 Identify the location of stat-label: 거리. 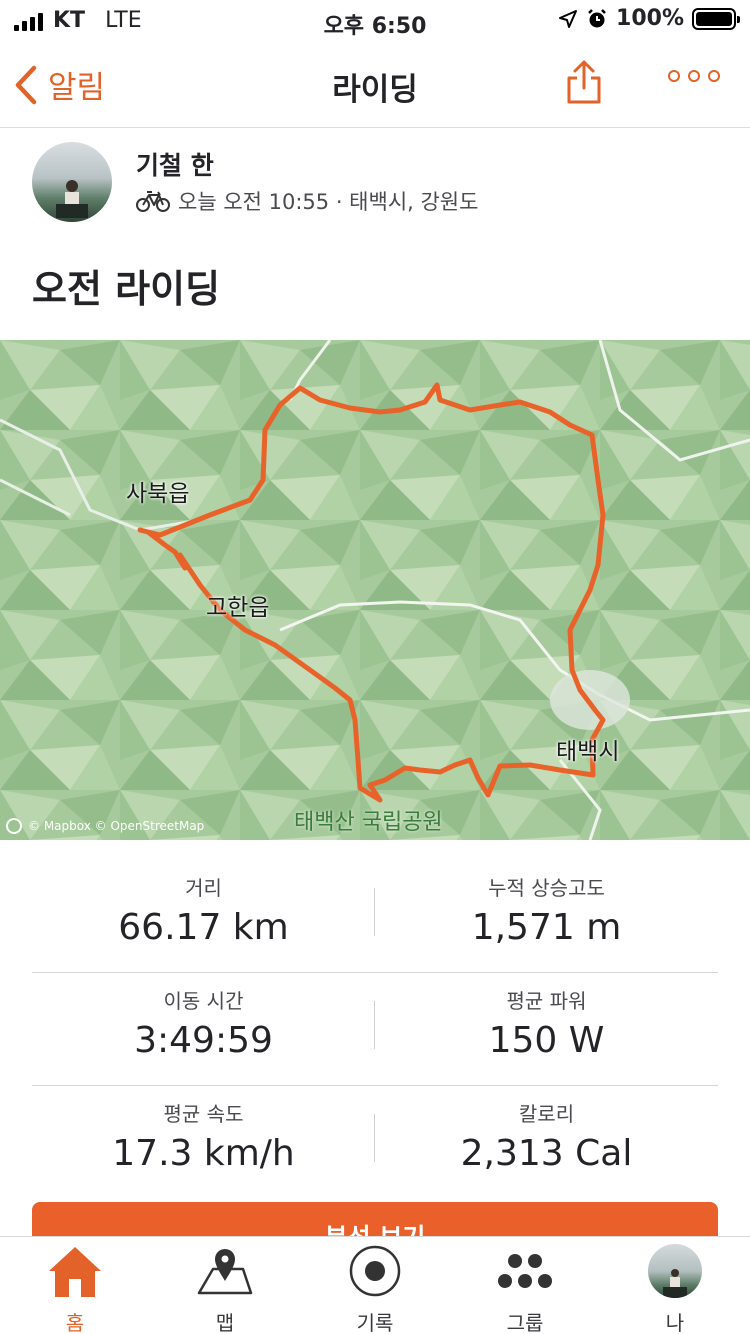
(203, 888).